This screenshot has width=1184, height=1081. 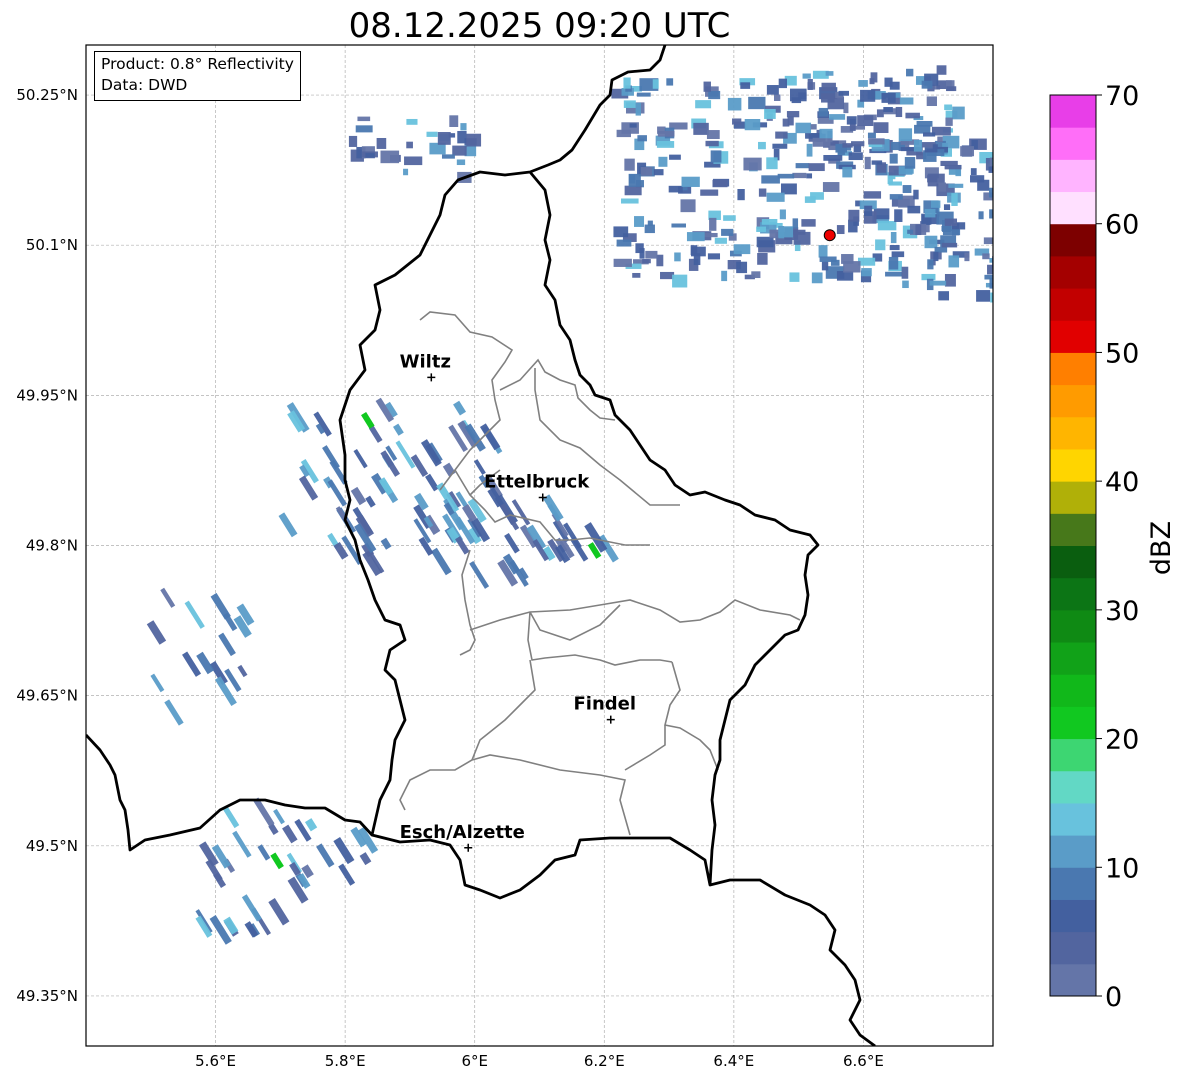 I want to click on product-label: Product: 0.8° Reflectivity, so click(x=197, y=64).